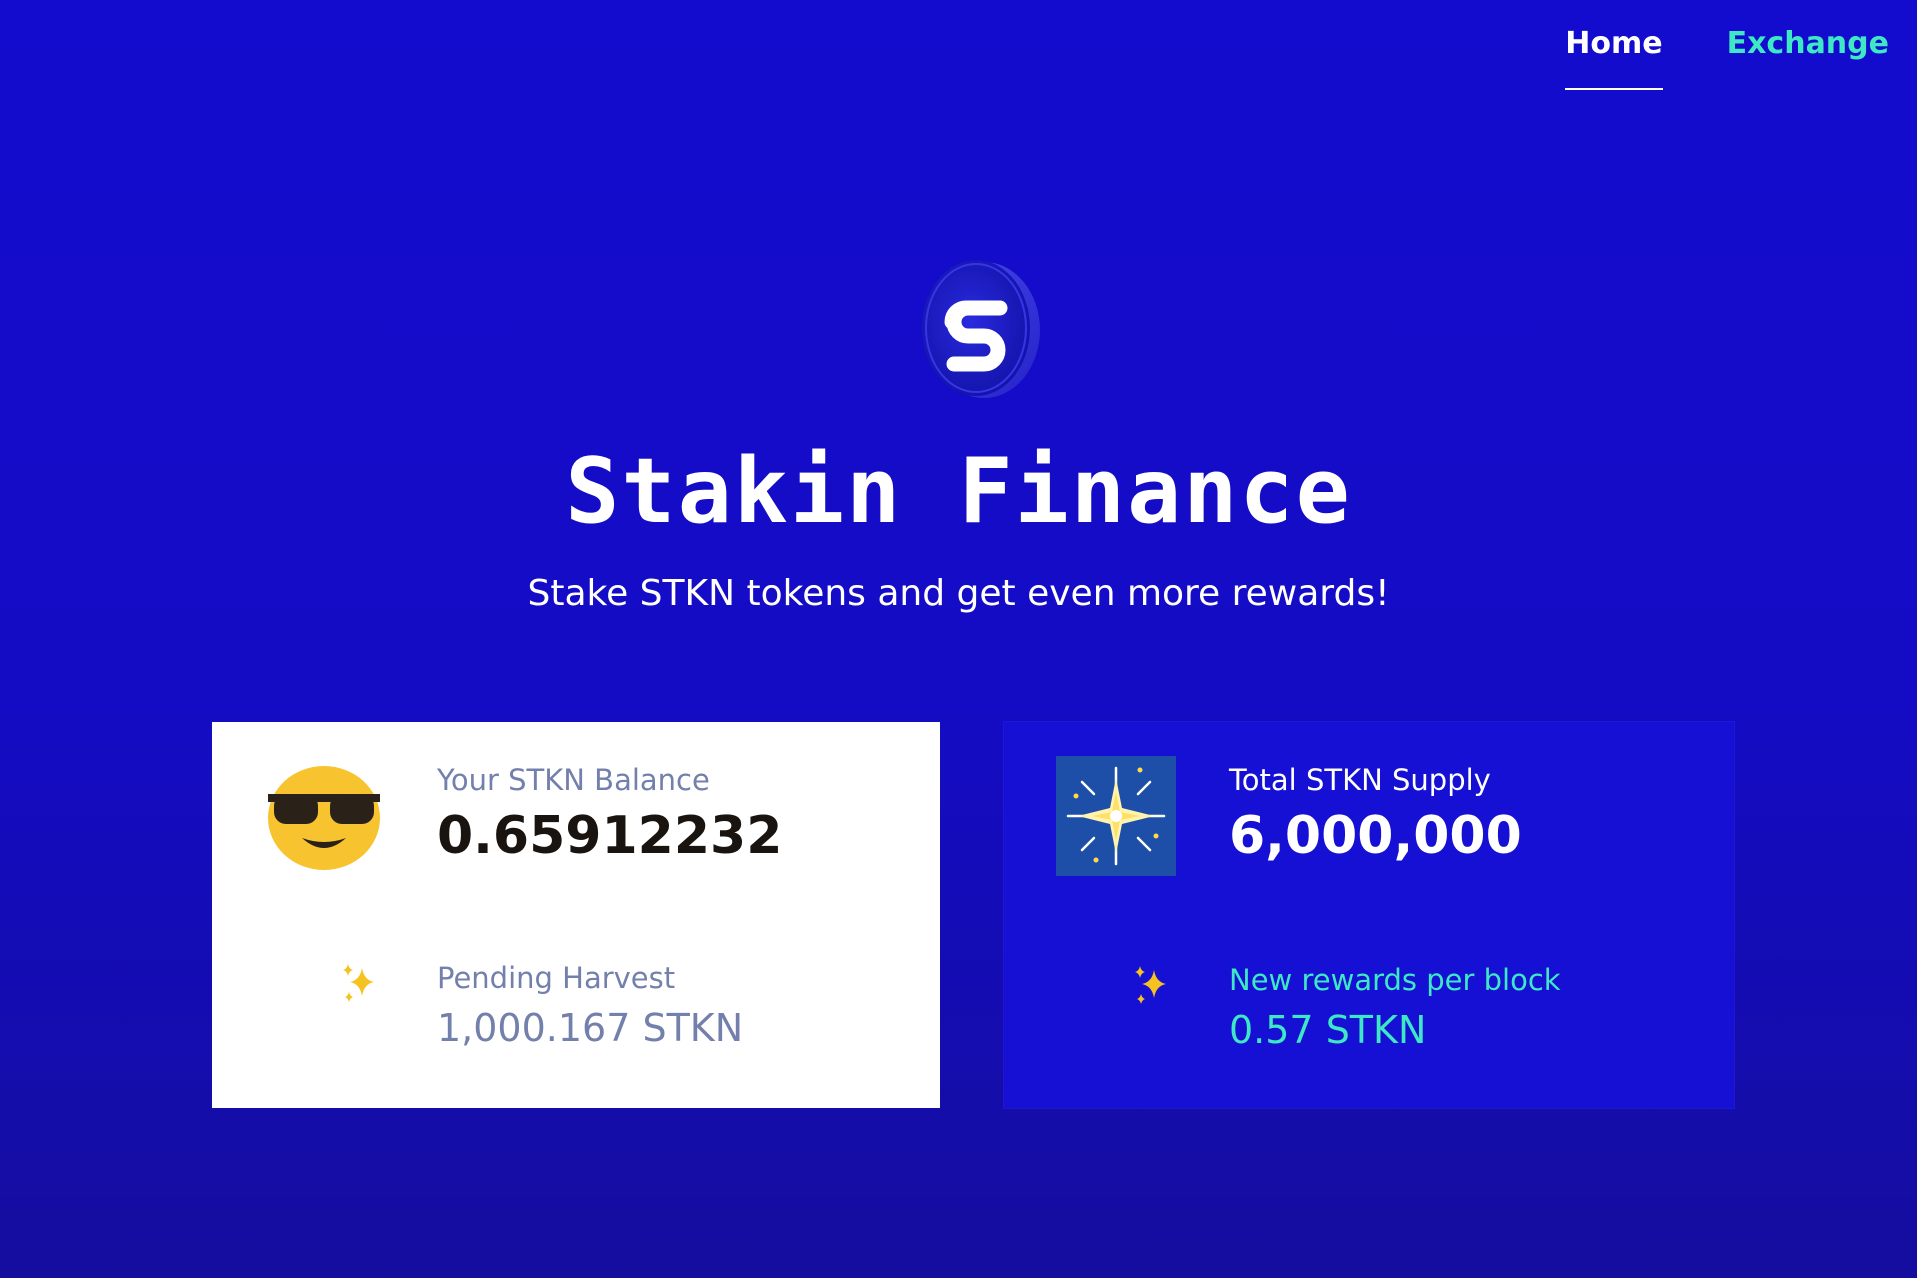  I want to click on pending-harvest-value: 1,000.167 STKN, so click(590, 1028).